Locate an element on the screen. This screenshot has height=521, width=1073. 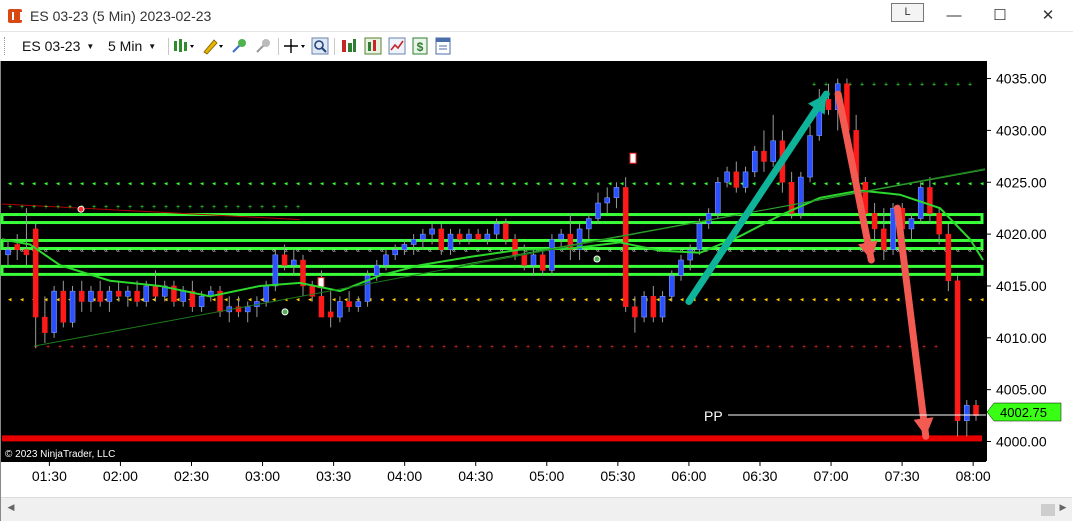
scrollbar-thumb is located at coordinates (1048, 510).